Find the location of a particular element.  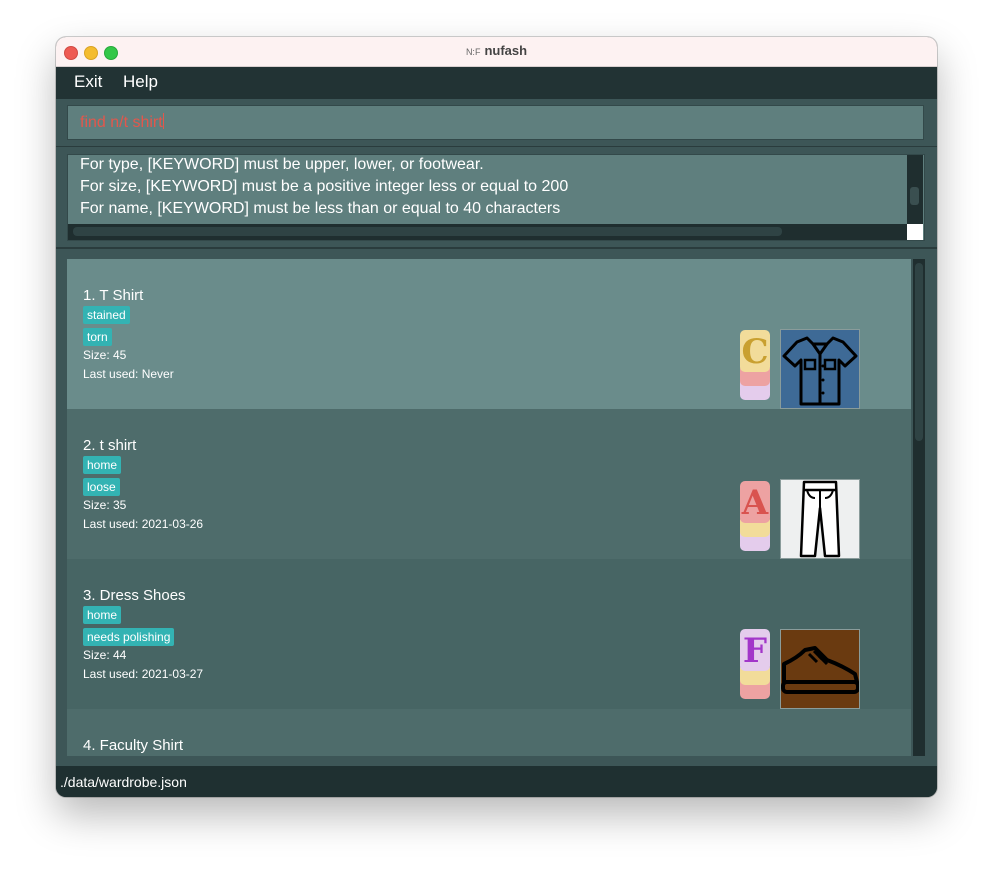

dress-code-badge: A is located at coordinates (755, 516).